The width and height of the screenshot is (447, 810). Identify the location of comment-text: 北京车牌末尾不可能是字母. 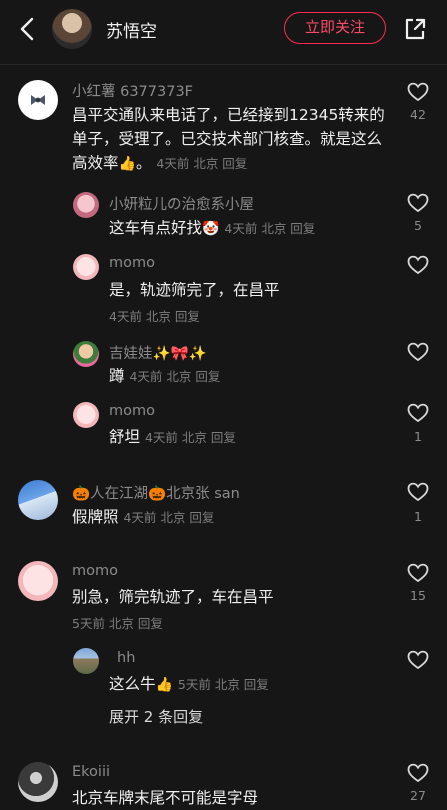
(165, 798).